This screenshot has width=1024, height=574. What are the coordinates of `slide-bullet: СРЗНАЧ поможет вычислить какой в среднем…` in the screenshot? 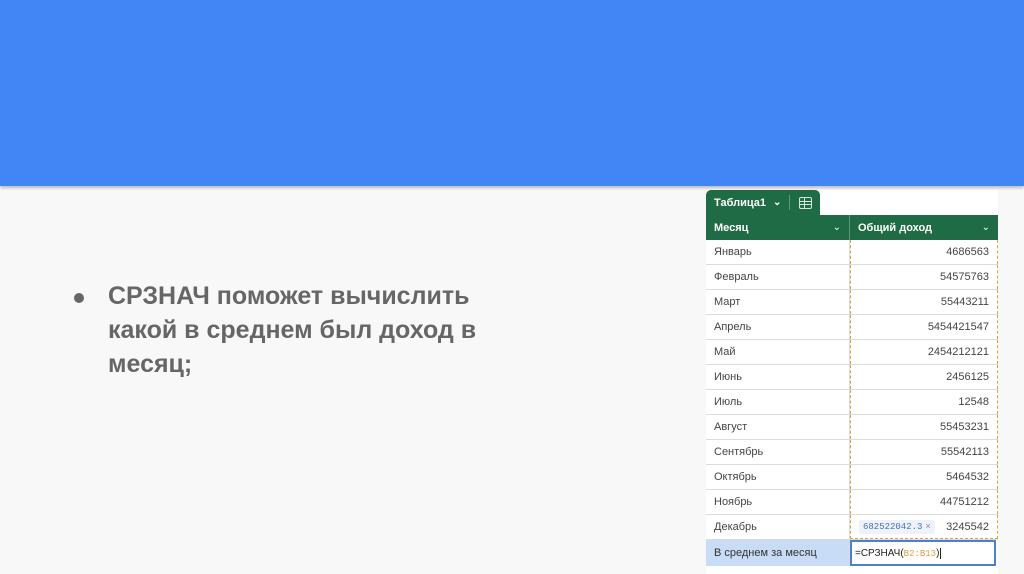 It's located at (284, 330).